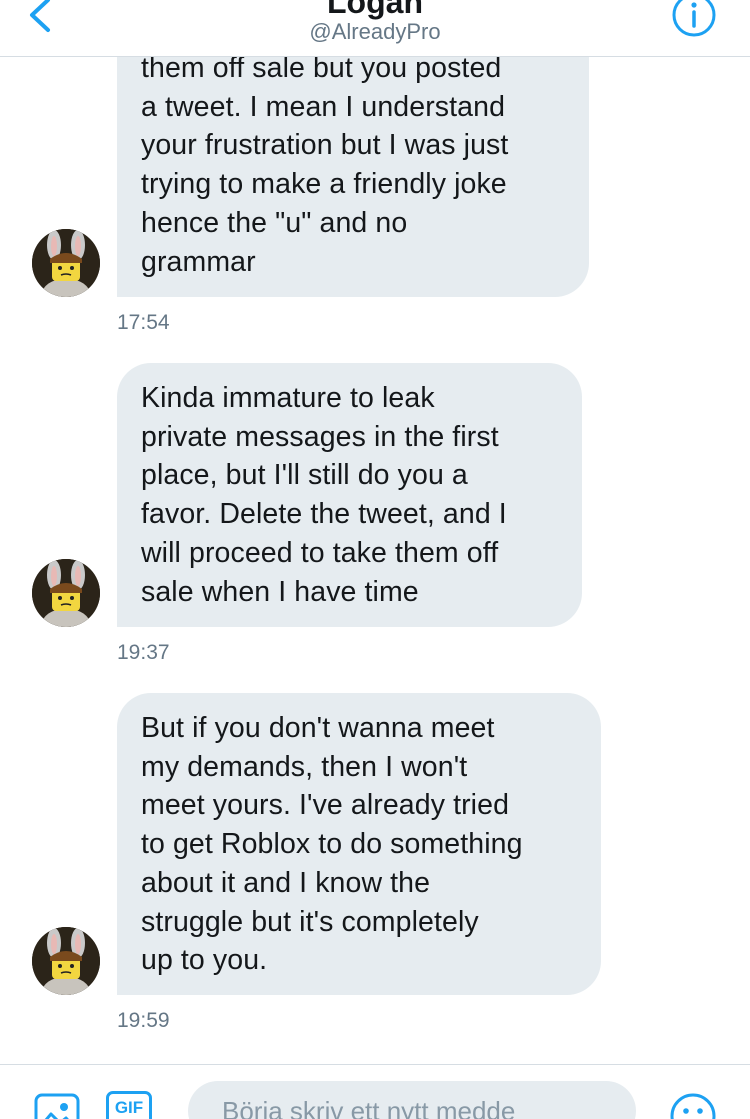 This screenshot has height=1119, width=750. I want to click on emoji-icon, so click(693, 1106).